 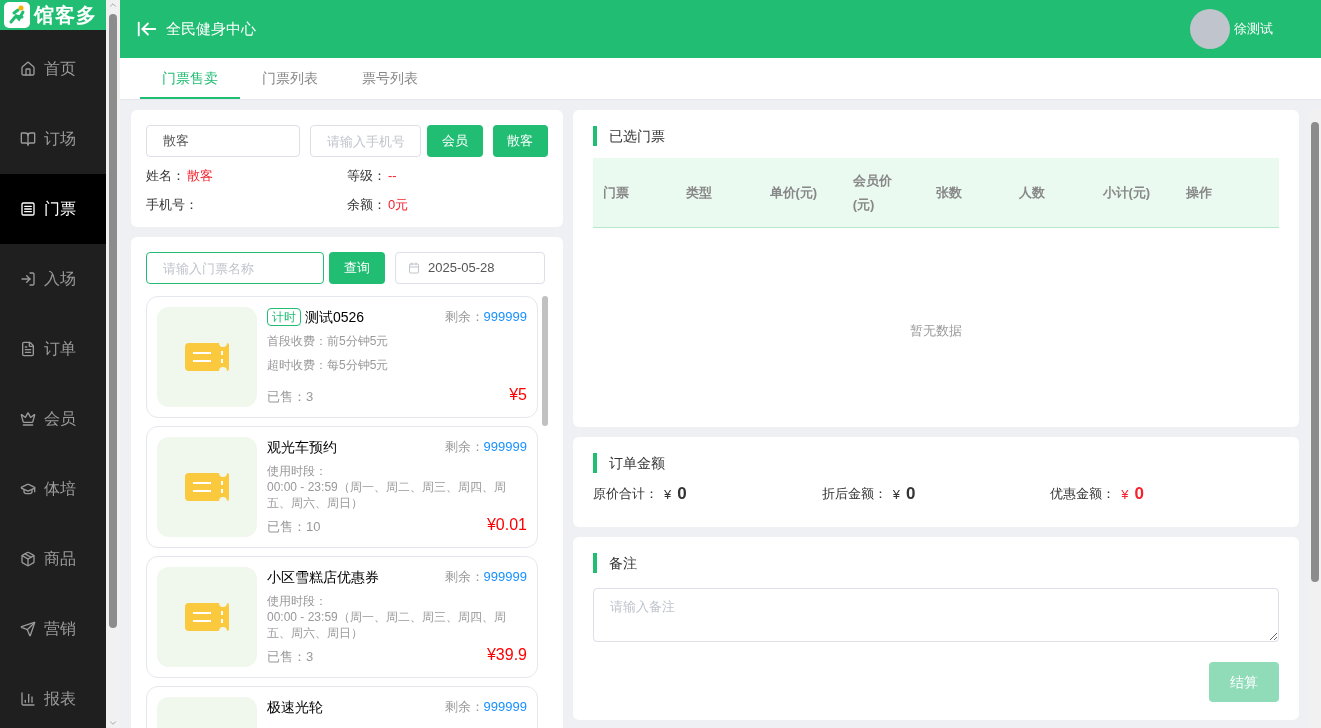 What do you see at coordinates (53, 279) in the screenshot?
I see `sidebar-item: 入场` at bounding box center [53, 279].